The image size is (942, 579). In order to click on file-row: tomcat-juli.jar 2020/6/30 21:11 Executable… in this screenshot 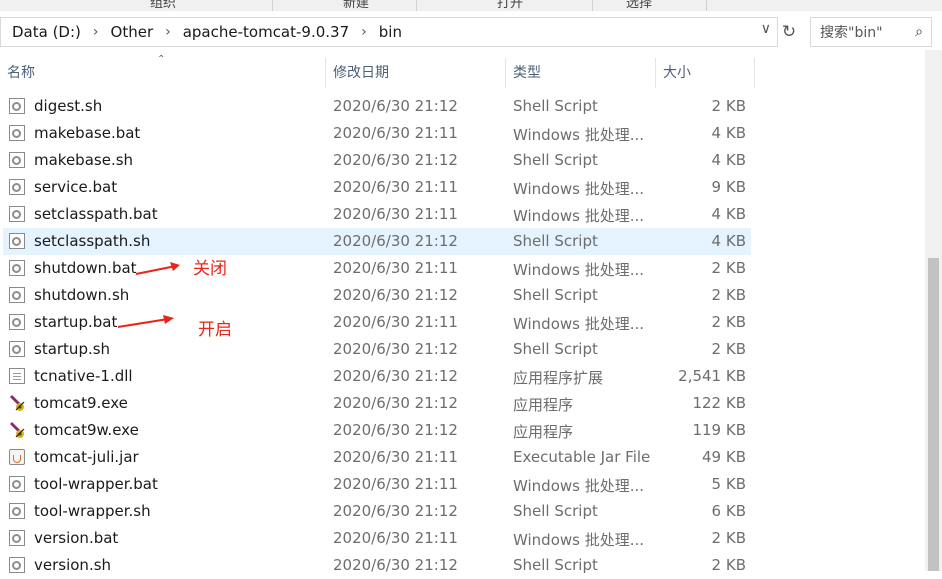, I will do `click(377, 457)`.